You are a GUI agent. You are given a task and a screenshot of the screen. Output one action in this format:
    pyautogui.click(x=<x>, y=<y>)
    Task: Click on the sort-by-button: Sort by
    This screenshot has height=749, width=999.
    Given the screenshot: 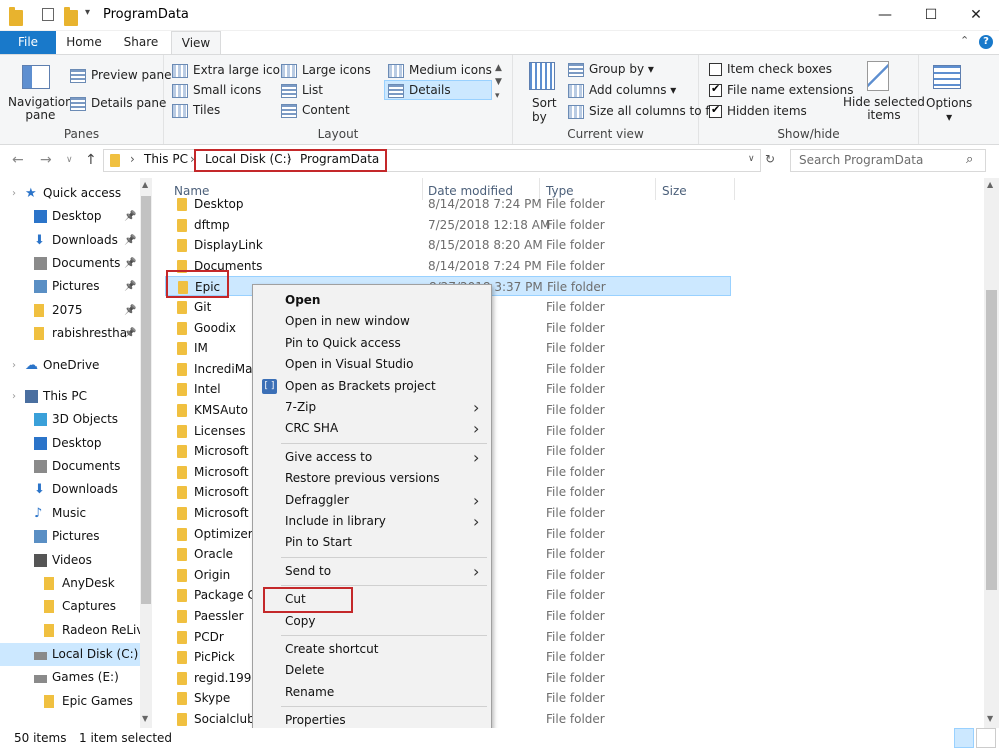 What is the action you would take?
    pyautogui.click(x=544, y=110)
    